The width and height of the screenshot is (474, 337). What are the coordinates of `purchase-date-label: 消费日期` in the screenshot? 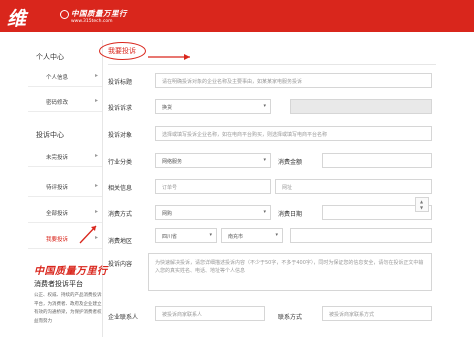 It's located at (290, 214).